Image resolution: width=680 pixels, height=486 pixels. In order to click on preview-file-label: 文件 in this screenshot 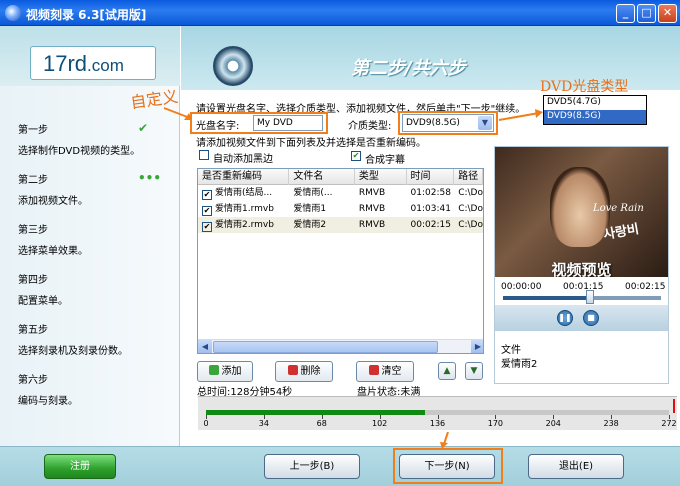, I will do `click(511, 350)`.